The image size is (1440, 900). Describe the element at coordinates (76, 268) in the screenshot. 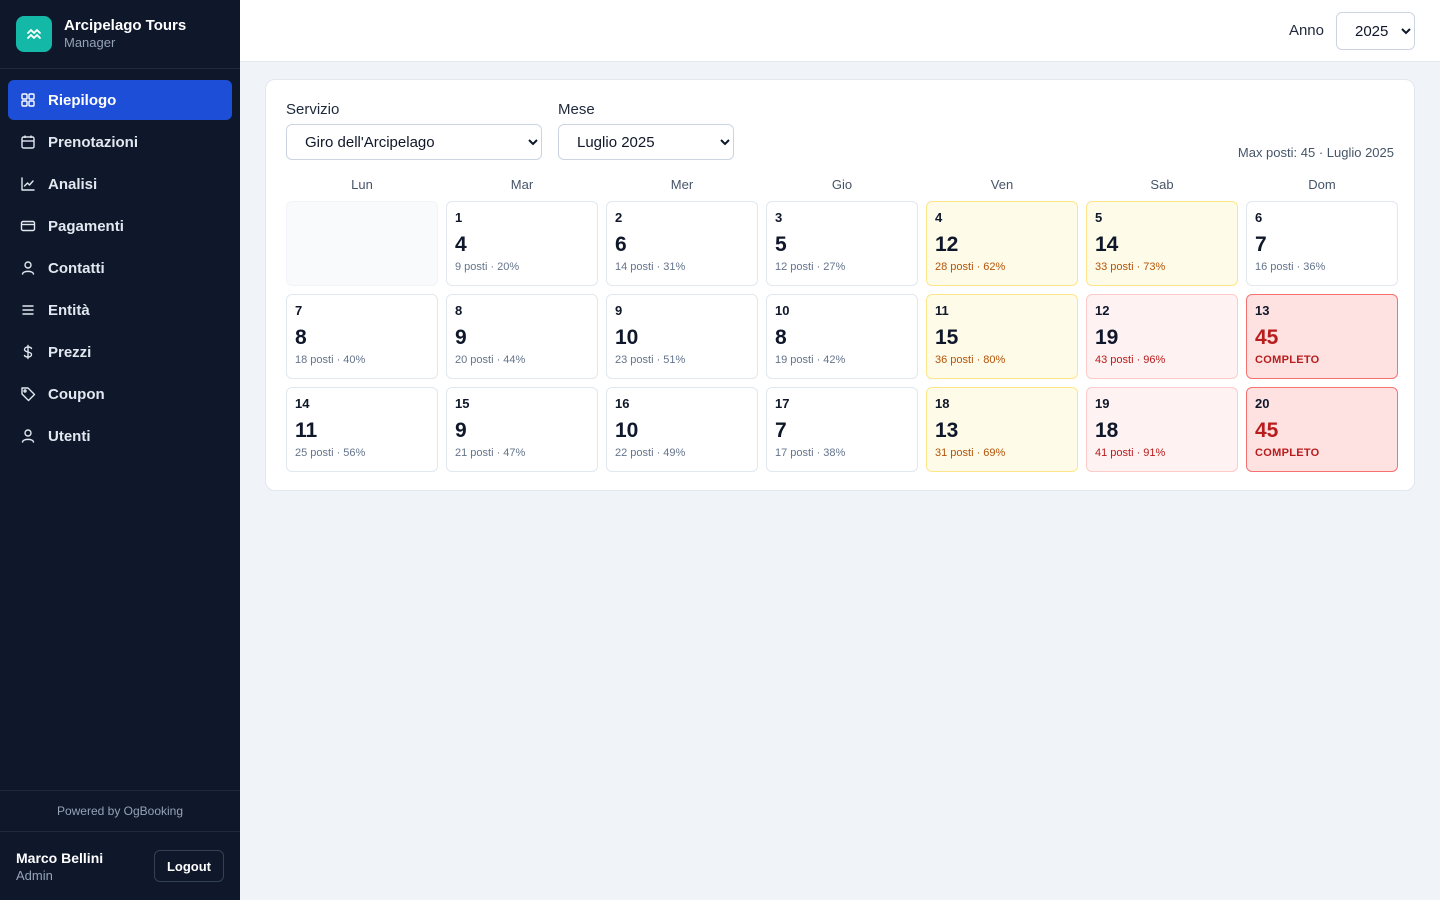

I see `sidebar-item-label: Contatti` at that location.